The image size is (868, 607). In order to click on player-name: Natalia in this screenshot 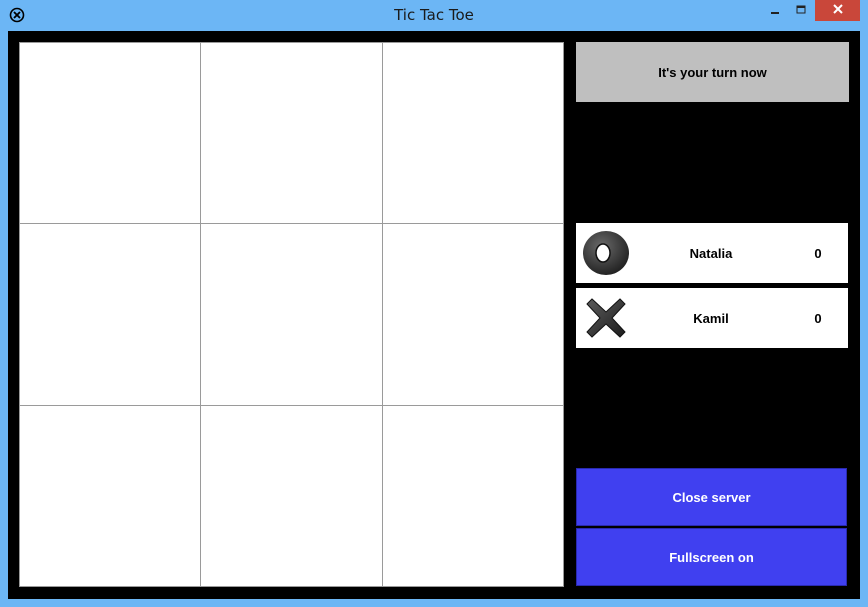, I will do `click(711, 253)`.